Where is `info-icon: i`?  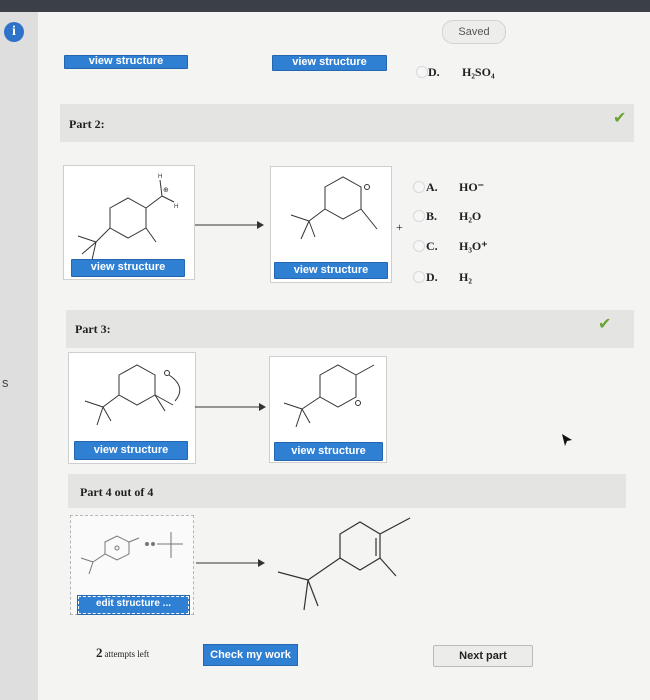 info-icon: i is located at coordinates (14, 32).